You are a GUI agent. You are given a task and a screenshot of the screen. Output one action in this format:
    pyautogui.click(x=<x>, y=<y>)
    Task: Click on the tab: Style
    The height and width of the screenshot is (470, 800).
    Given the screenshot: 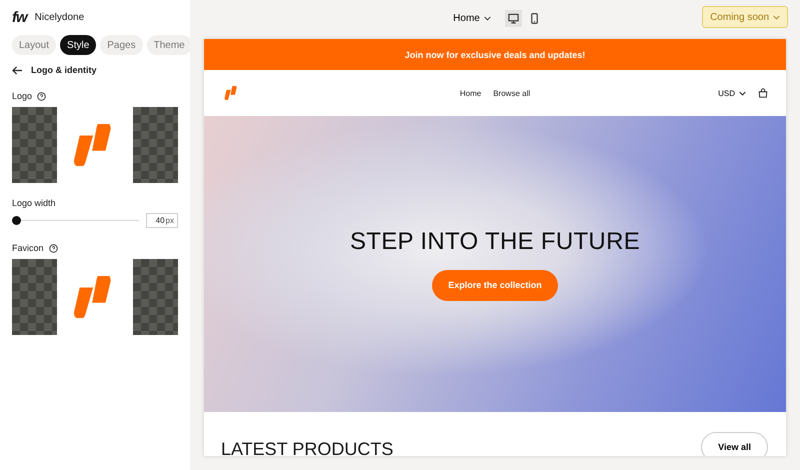 What is the action you would take?
    pyautogui.click(x=78, y=45)
    